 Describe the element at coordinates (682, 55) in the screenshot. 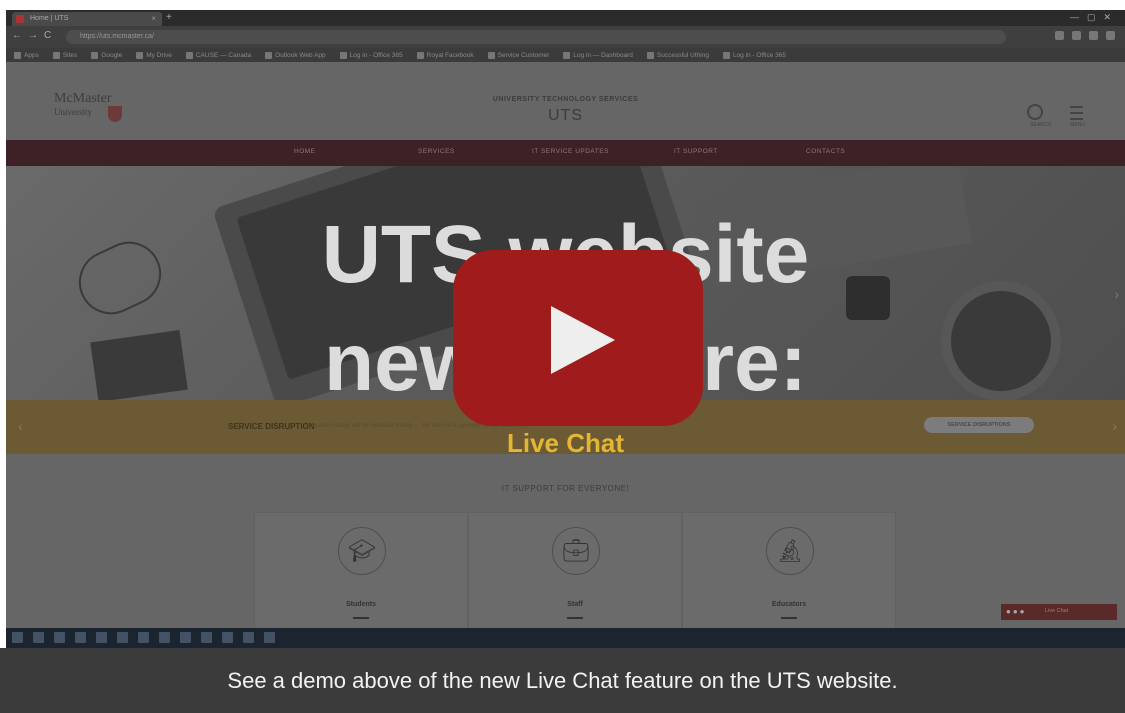

I see `bookmark-label: Successful Uthing` at that location.